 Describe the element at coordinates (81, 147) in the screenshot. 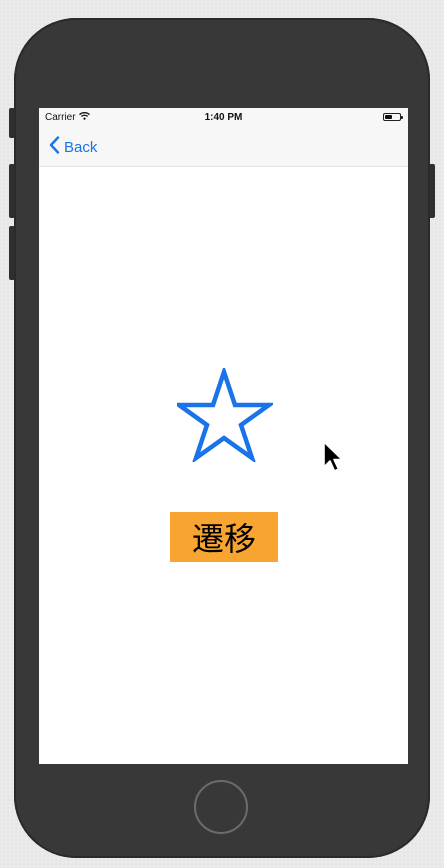

I see `back-label: Back` at that location.